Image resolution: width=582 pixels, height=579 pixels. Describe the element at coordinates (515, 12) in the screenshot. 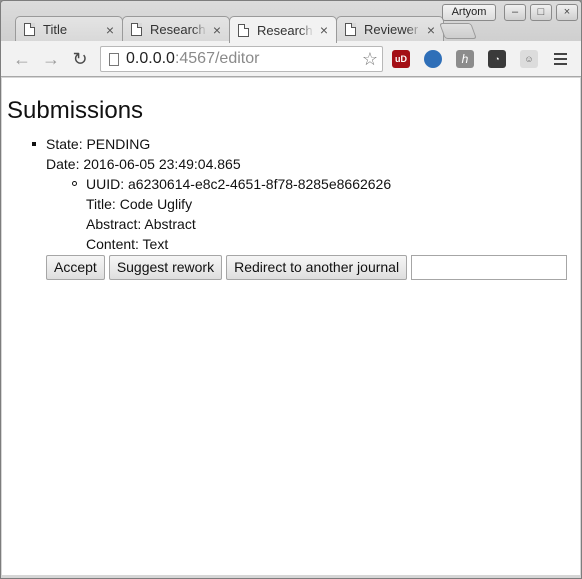

I see `minimize-button: –` at that location.